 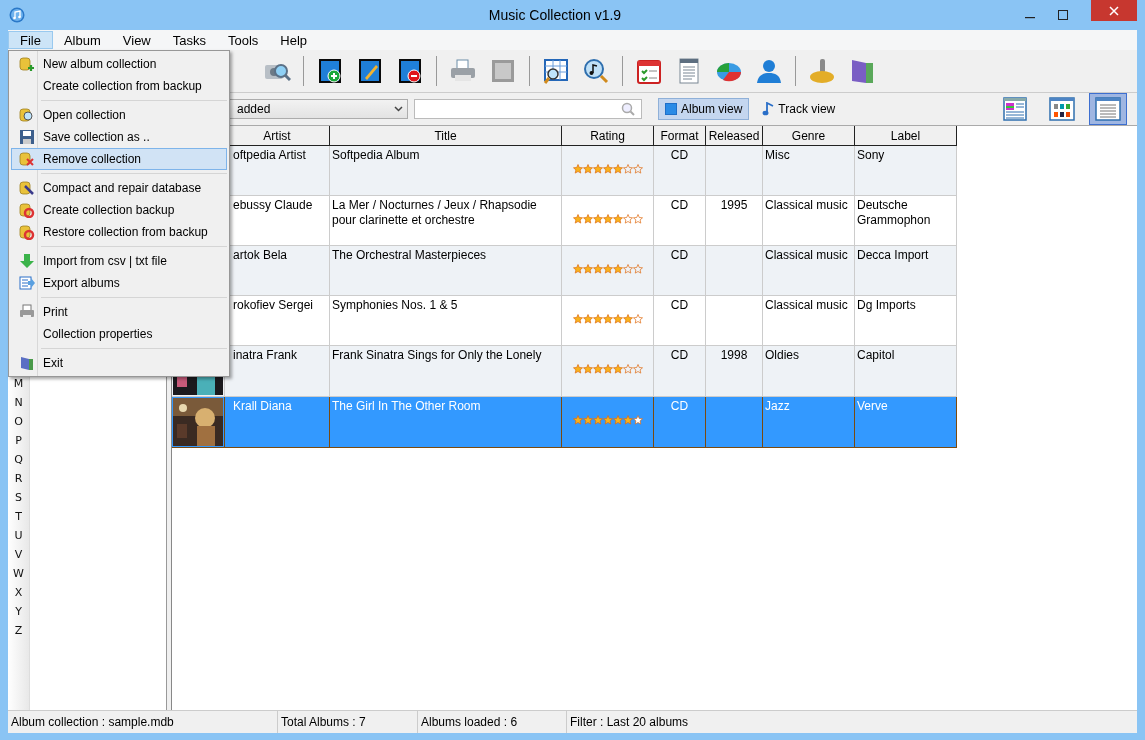 I want to click on letter-index-item: Y, so click(x=18, y=611).